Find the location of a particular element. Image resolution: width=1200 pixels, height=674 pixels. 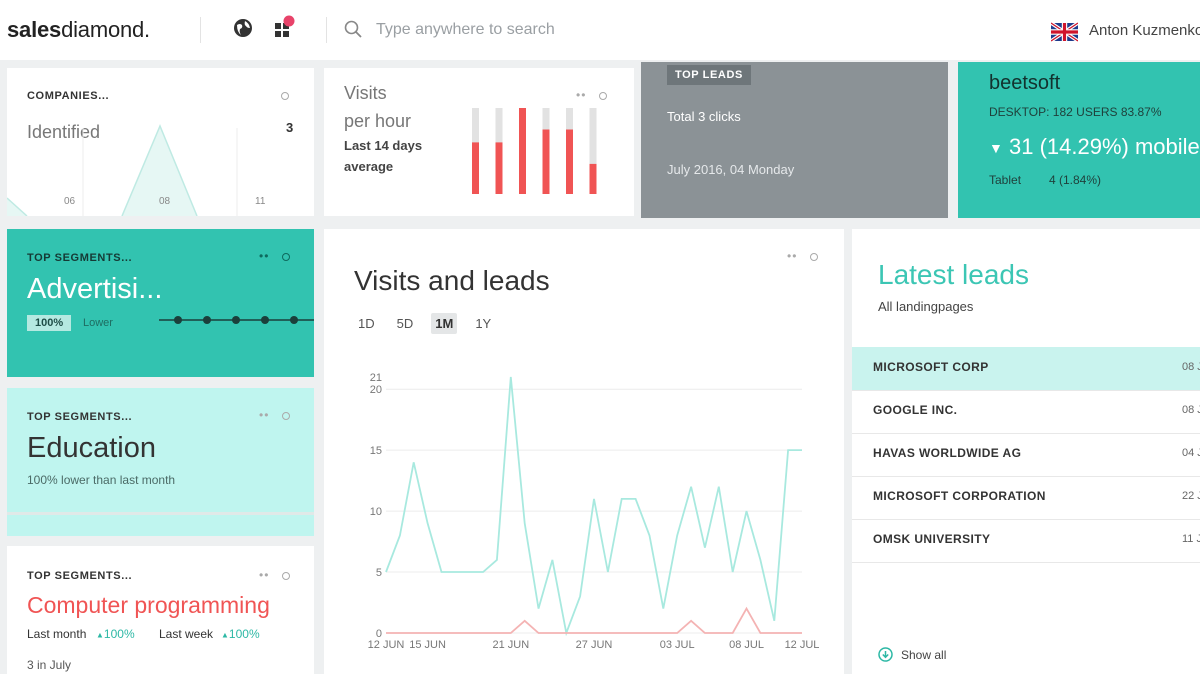

segment-name: Computer programming is located at coordinates (148, 605).